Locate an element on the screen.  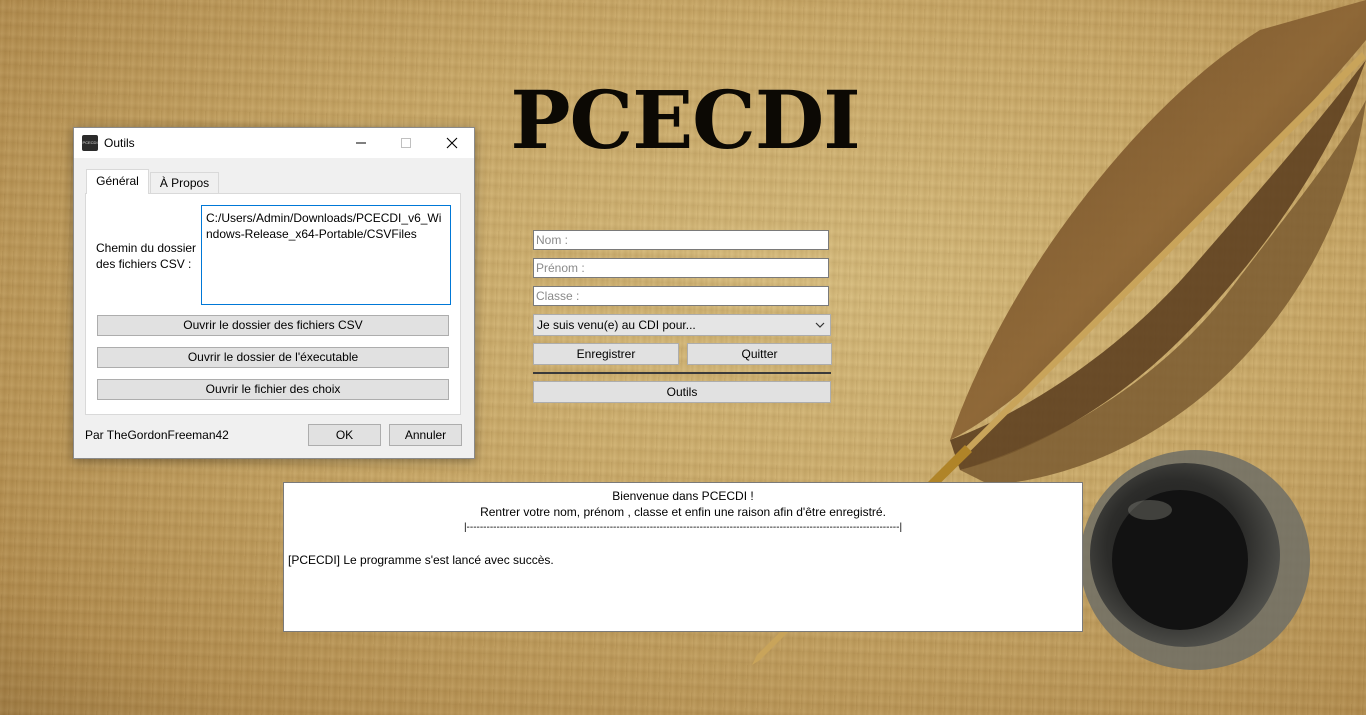
app-icon: PCECDI is located at coordinates (90, 143).